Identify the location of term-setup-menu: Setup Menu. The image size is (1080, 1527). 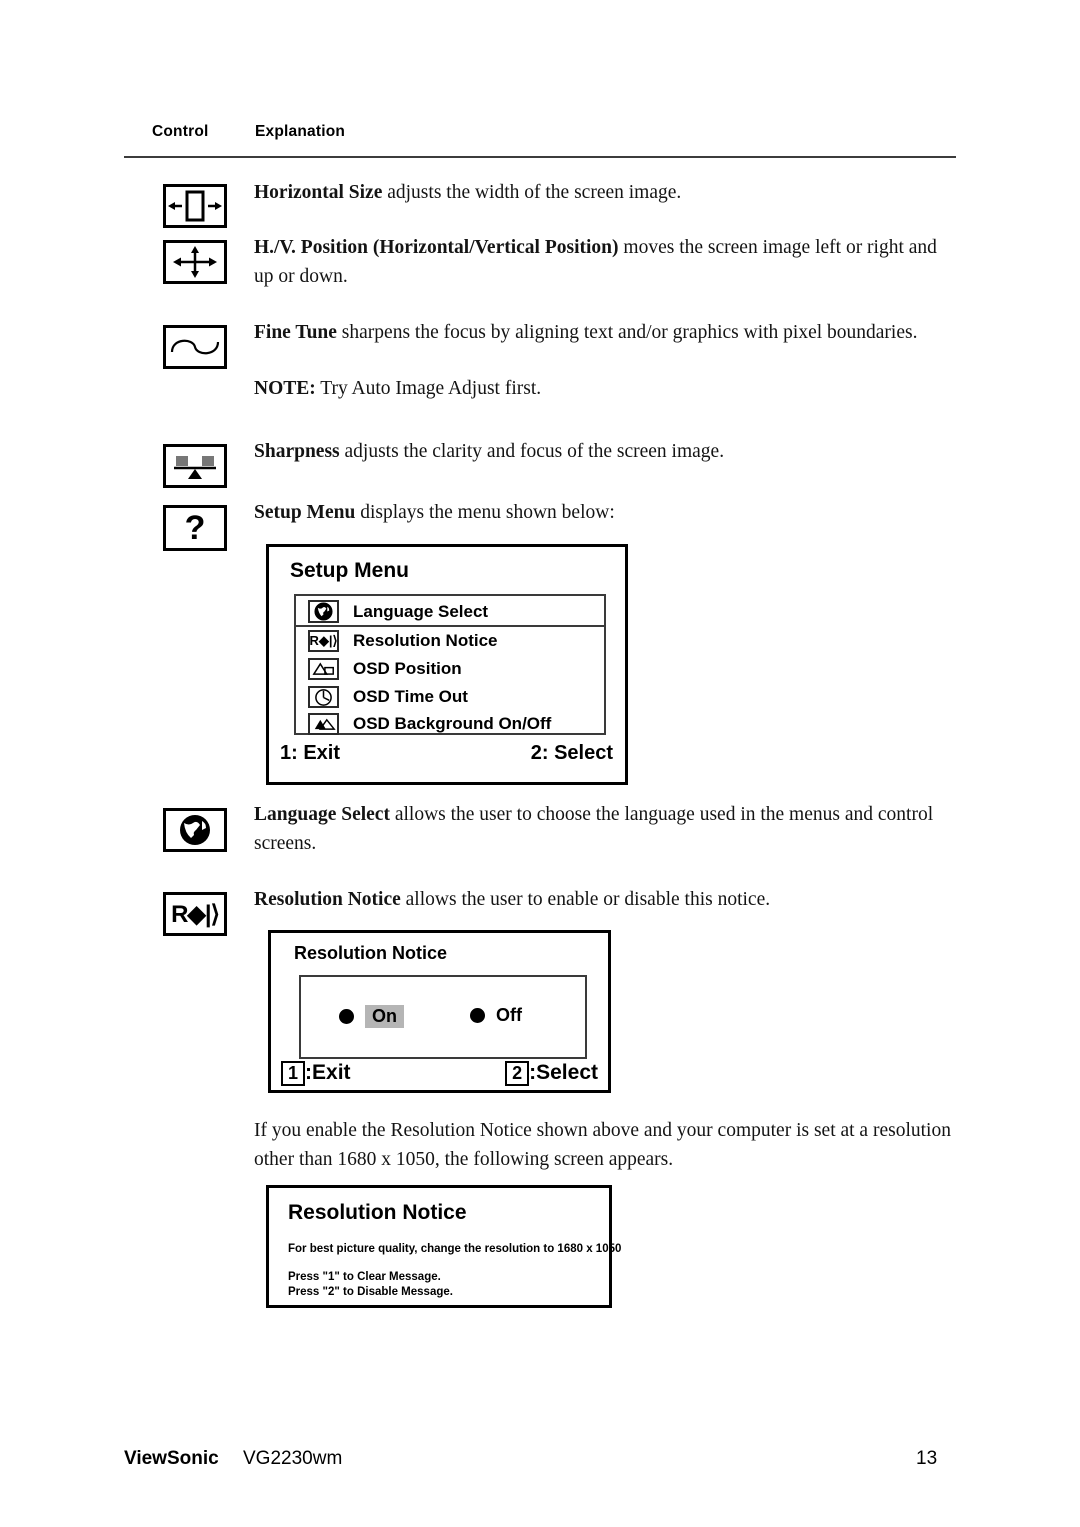
(305, 512).